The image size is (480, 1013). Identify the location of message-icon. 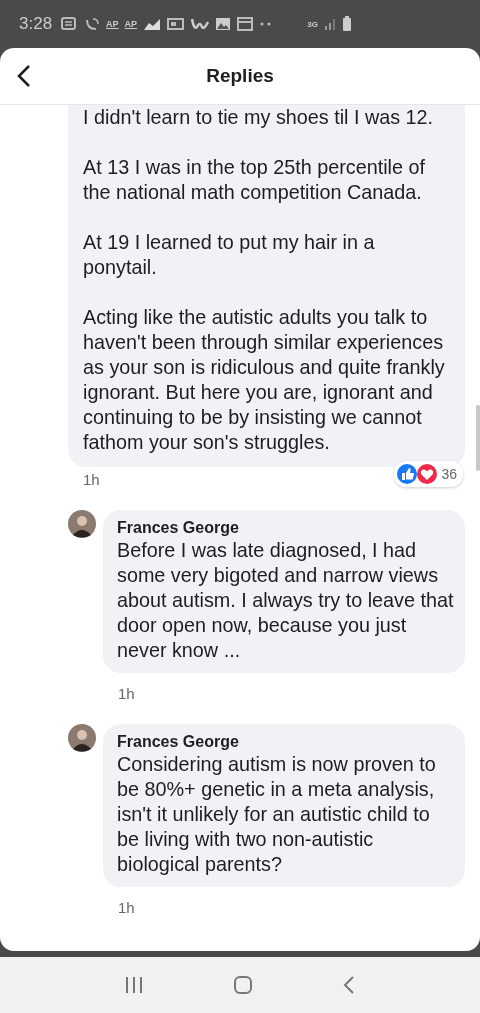
(69, 24).